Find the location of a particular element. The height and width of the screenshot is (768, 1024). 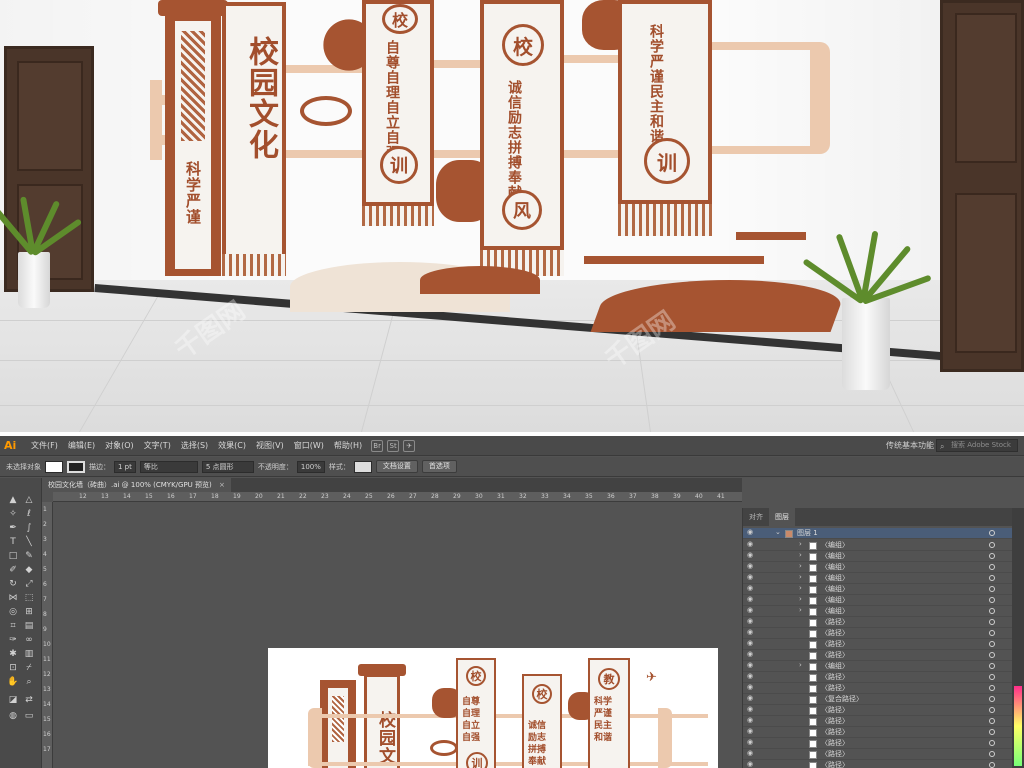

type-tool-icon: T is located at coordinates (13, 542).